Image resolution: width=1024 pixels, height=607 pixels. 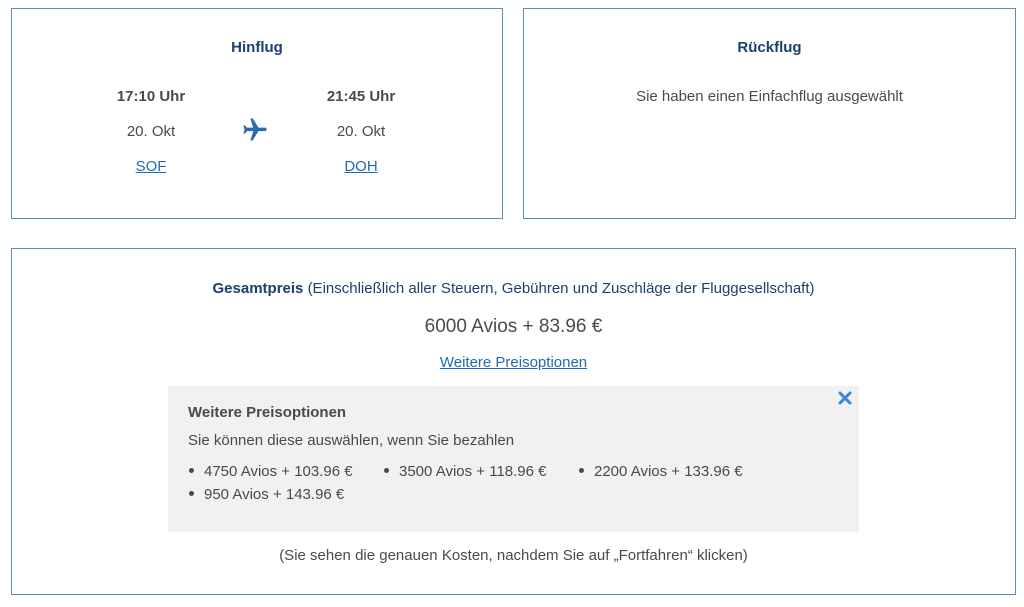 What do you see at coordinates (361, 131) in the screenshot?
I see `arrival-date: 20. Okt` at bounding box center [361, 131].